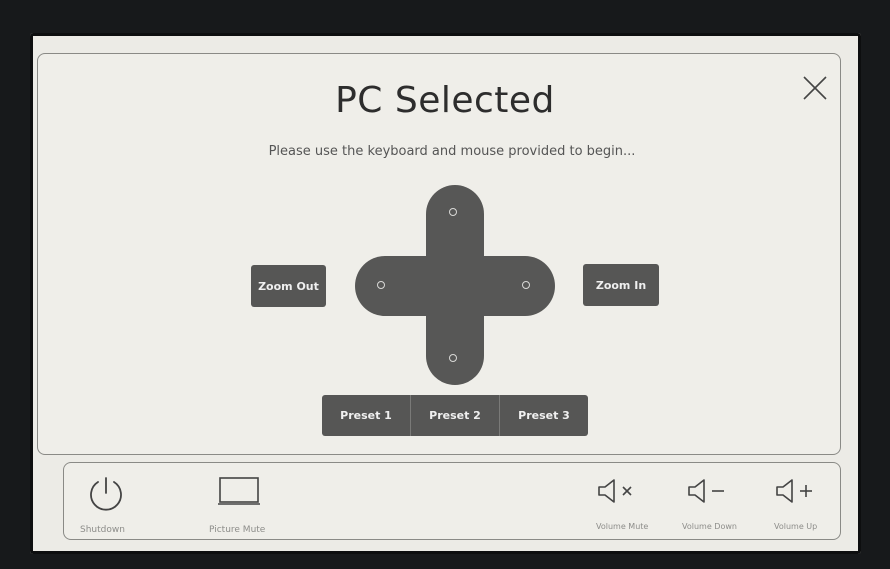 This screenshot has height=569, width=890. Describe the element at coordinates (796, 526) in the screenshot. I see `volume-up-label: Volume Up` at that location.